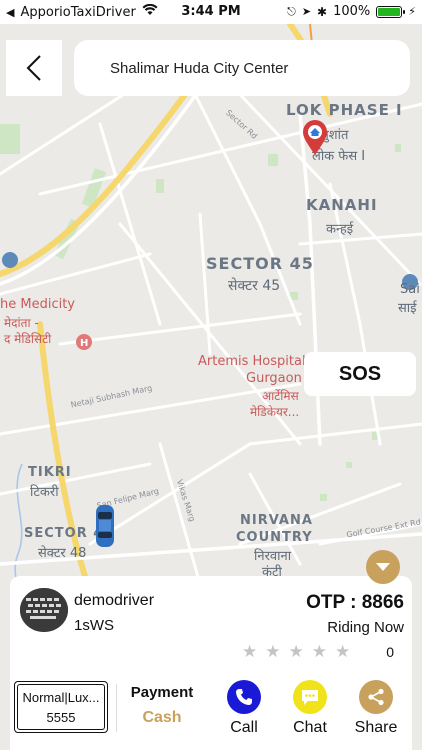  I want to click on call-button: Call, so click(244, 708).